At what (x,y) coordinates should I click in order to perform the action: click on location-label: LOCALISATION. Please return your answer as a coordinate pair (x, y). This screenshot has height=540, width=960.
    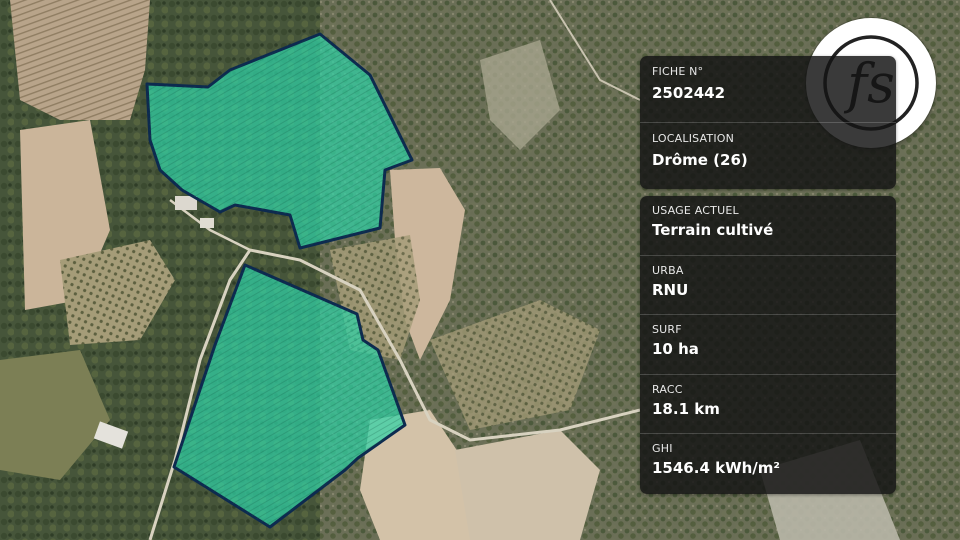
    Looking at the image, I should click on (693, 138).